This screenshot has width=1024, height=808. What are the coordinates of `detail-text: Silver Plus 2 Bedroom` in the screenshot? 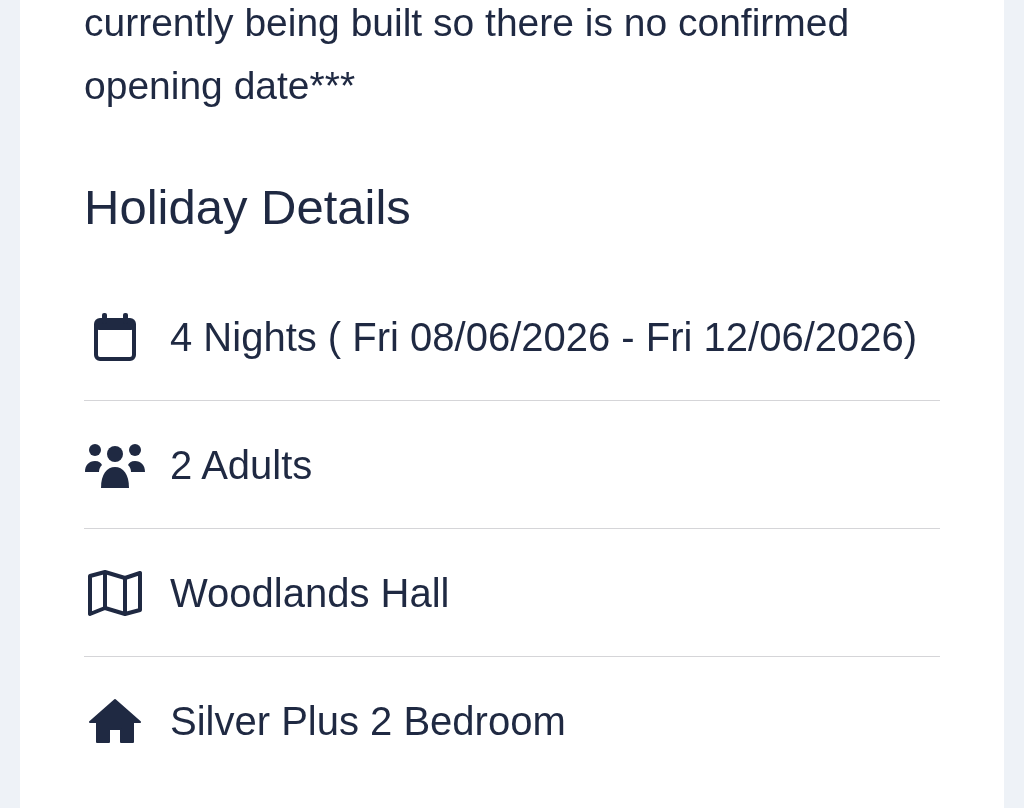 It's located at (368, 721).